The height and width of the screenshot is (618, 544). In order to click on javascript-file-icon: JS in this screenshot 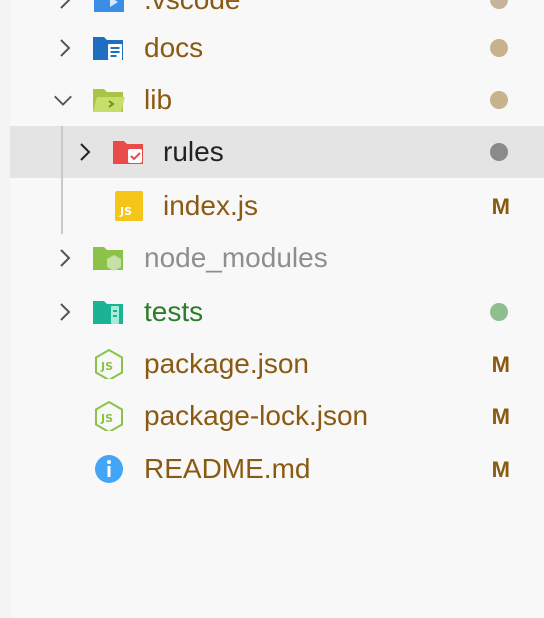, I will do `click(129, 206)`.